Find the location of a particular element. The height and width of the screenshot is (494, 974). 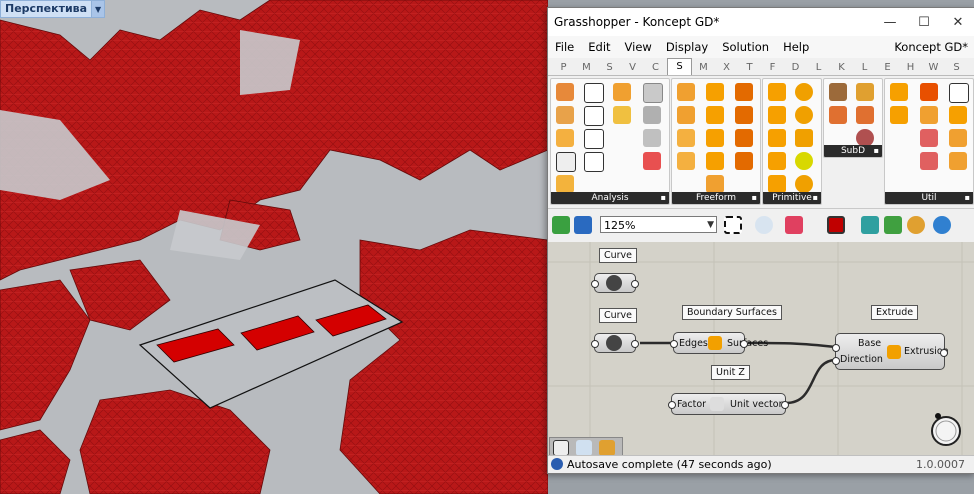

zoom-field: 125% ▼ is located at coordinates (658, 224).